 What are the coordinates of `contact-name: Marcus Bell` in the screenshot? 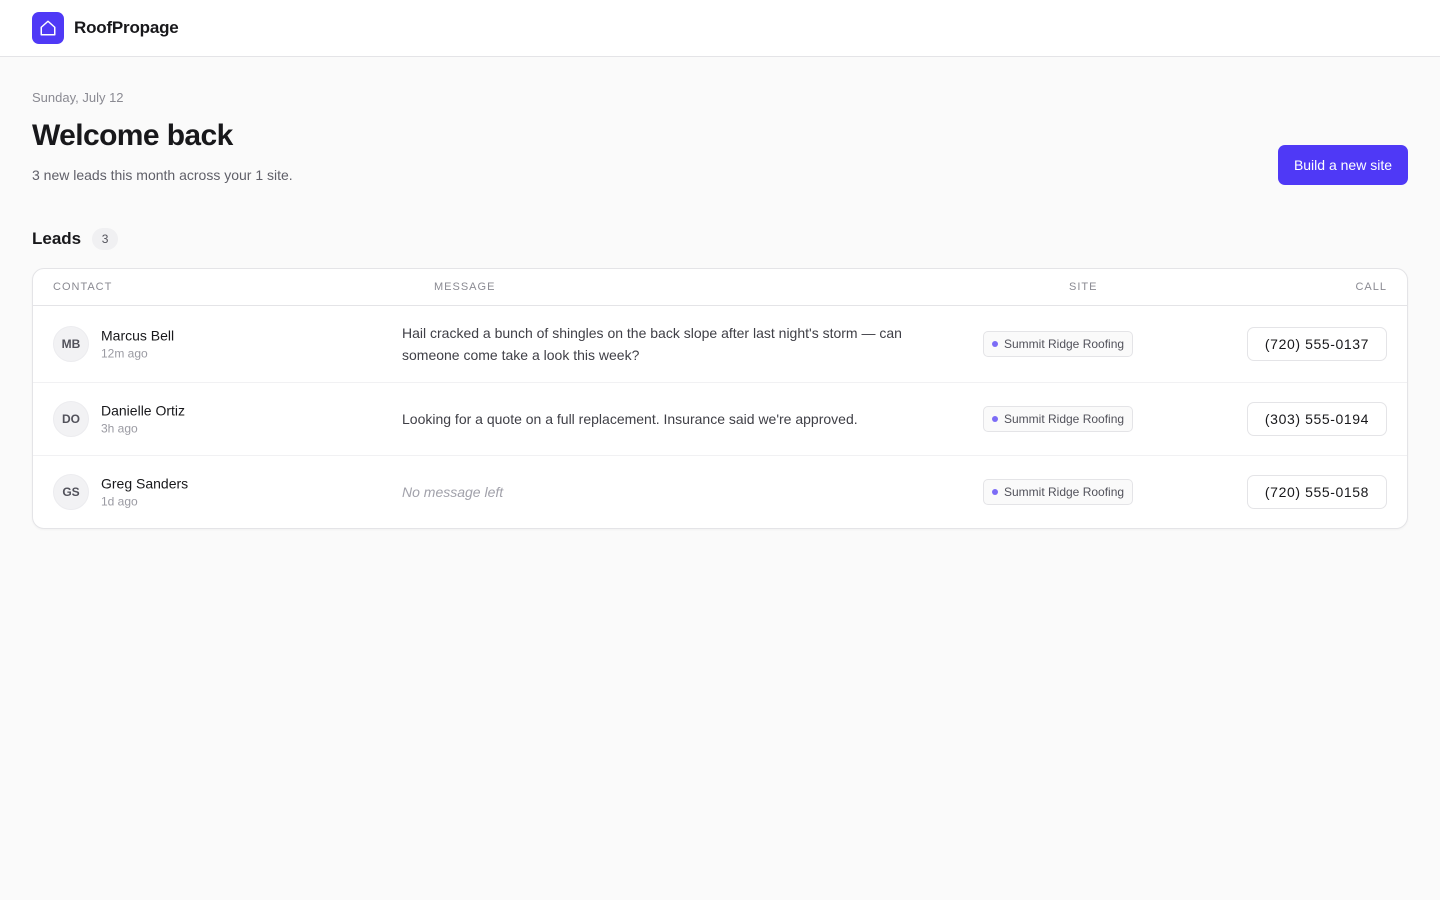 It's located at (138, 335).